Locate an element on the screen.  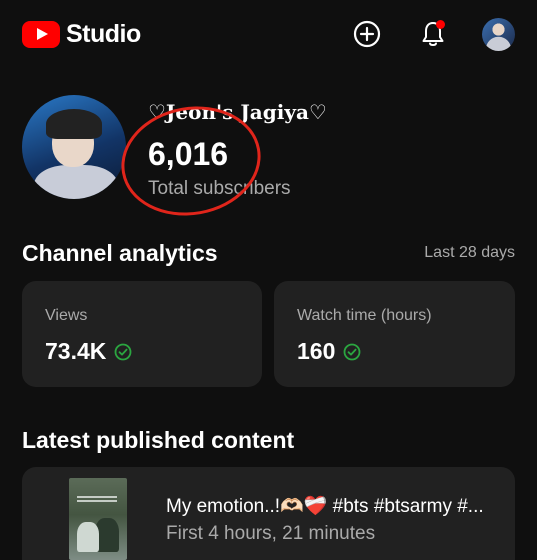
watch-time-card: Watch time (hours) 160 is located at coordinates (394, 334).